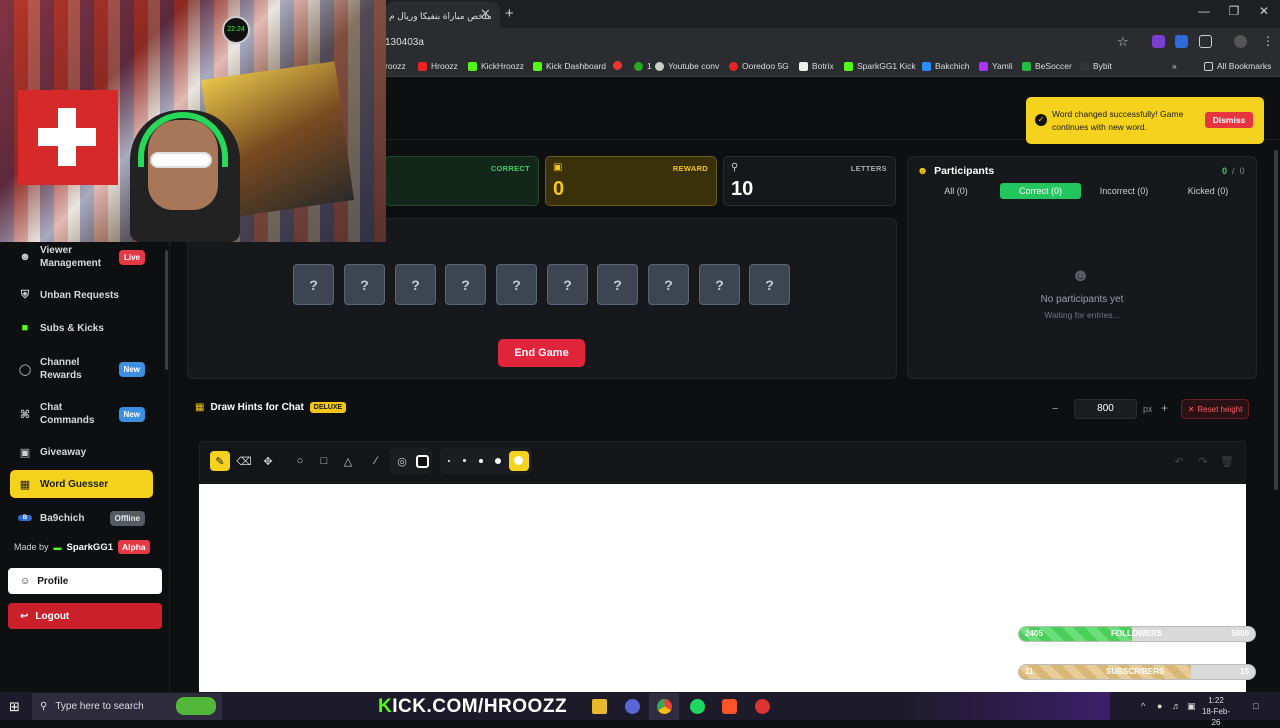 This screenshot has height=728, width=1280. Describe the element at coordinates (1096, 66) in the screenshot. I see `bookmark-item: Bybit` at that location.